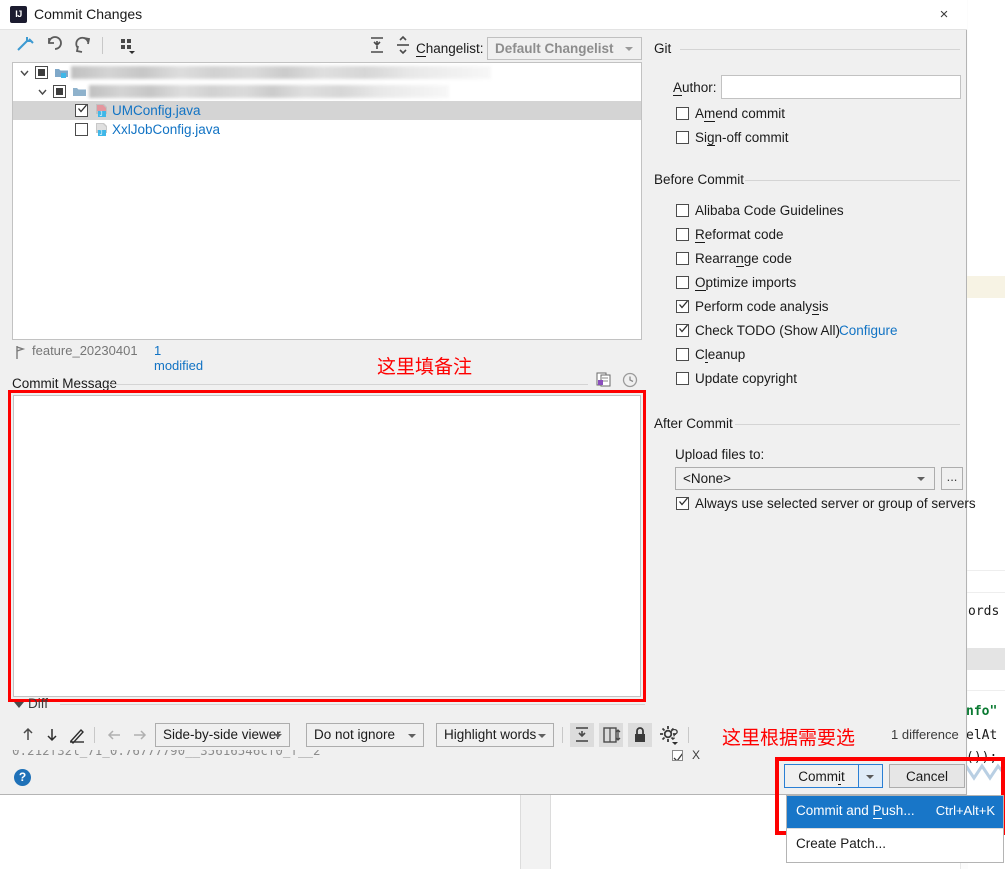 The width and height of the screenshot is (1005, 869). I want to click on annotation-commit-message: 这里填备注, so click(425, 367).